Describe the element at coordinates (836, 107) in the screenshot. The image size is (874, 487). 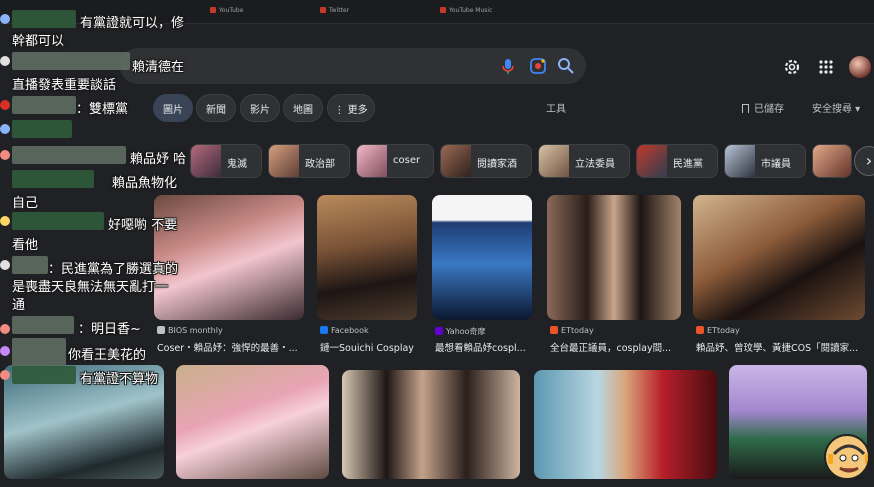
I see `safesearch-button: 安全搜尋 ▾` at that location.